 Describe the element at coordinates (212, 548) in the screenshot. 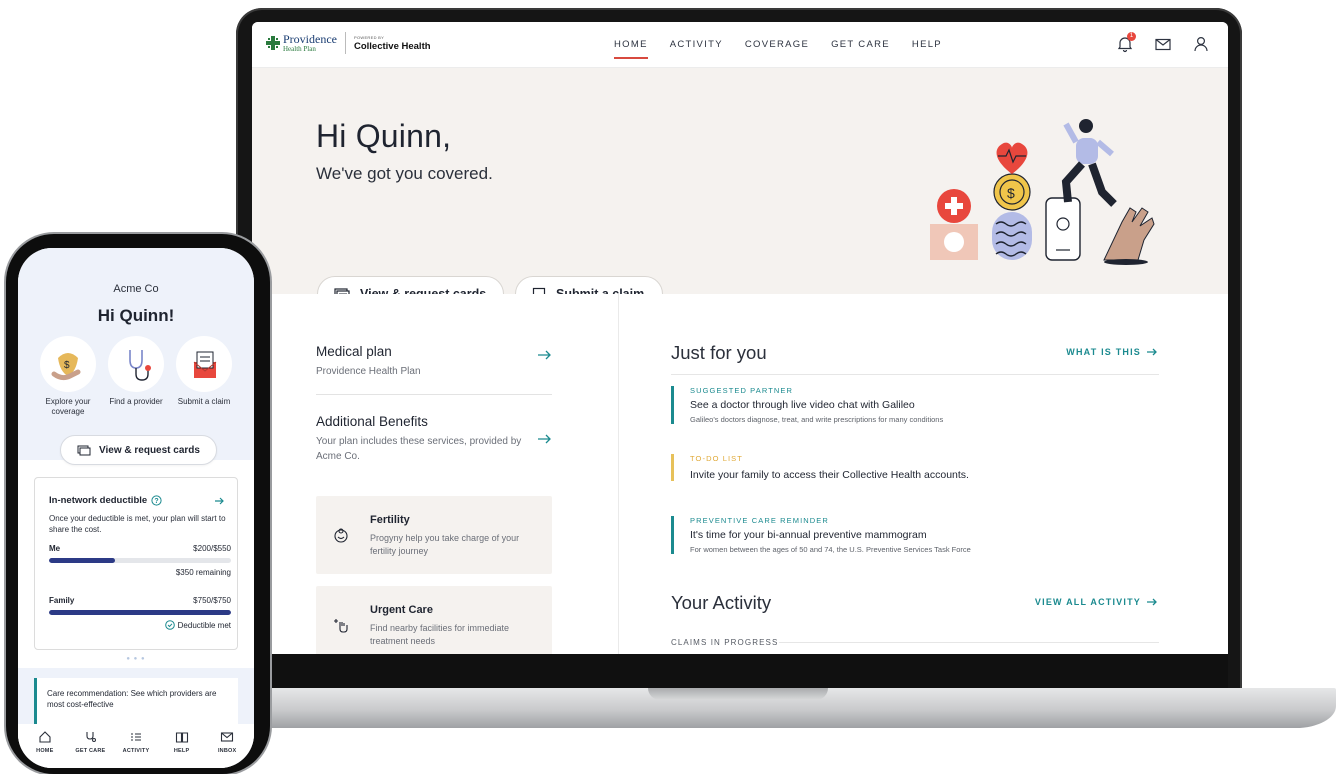

I see `row-value: $200/$550` at that location.